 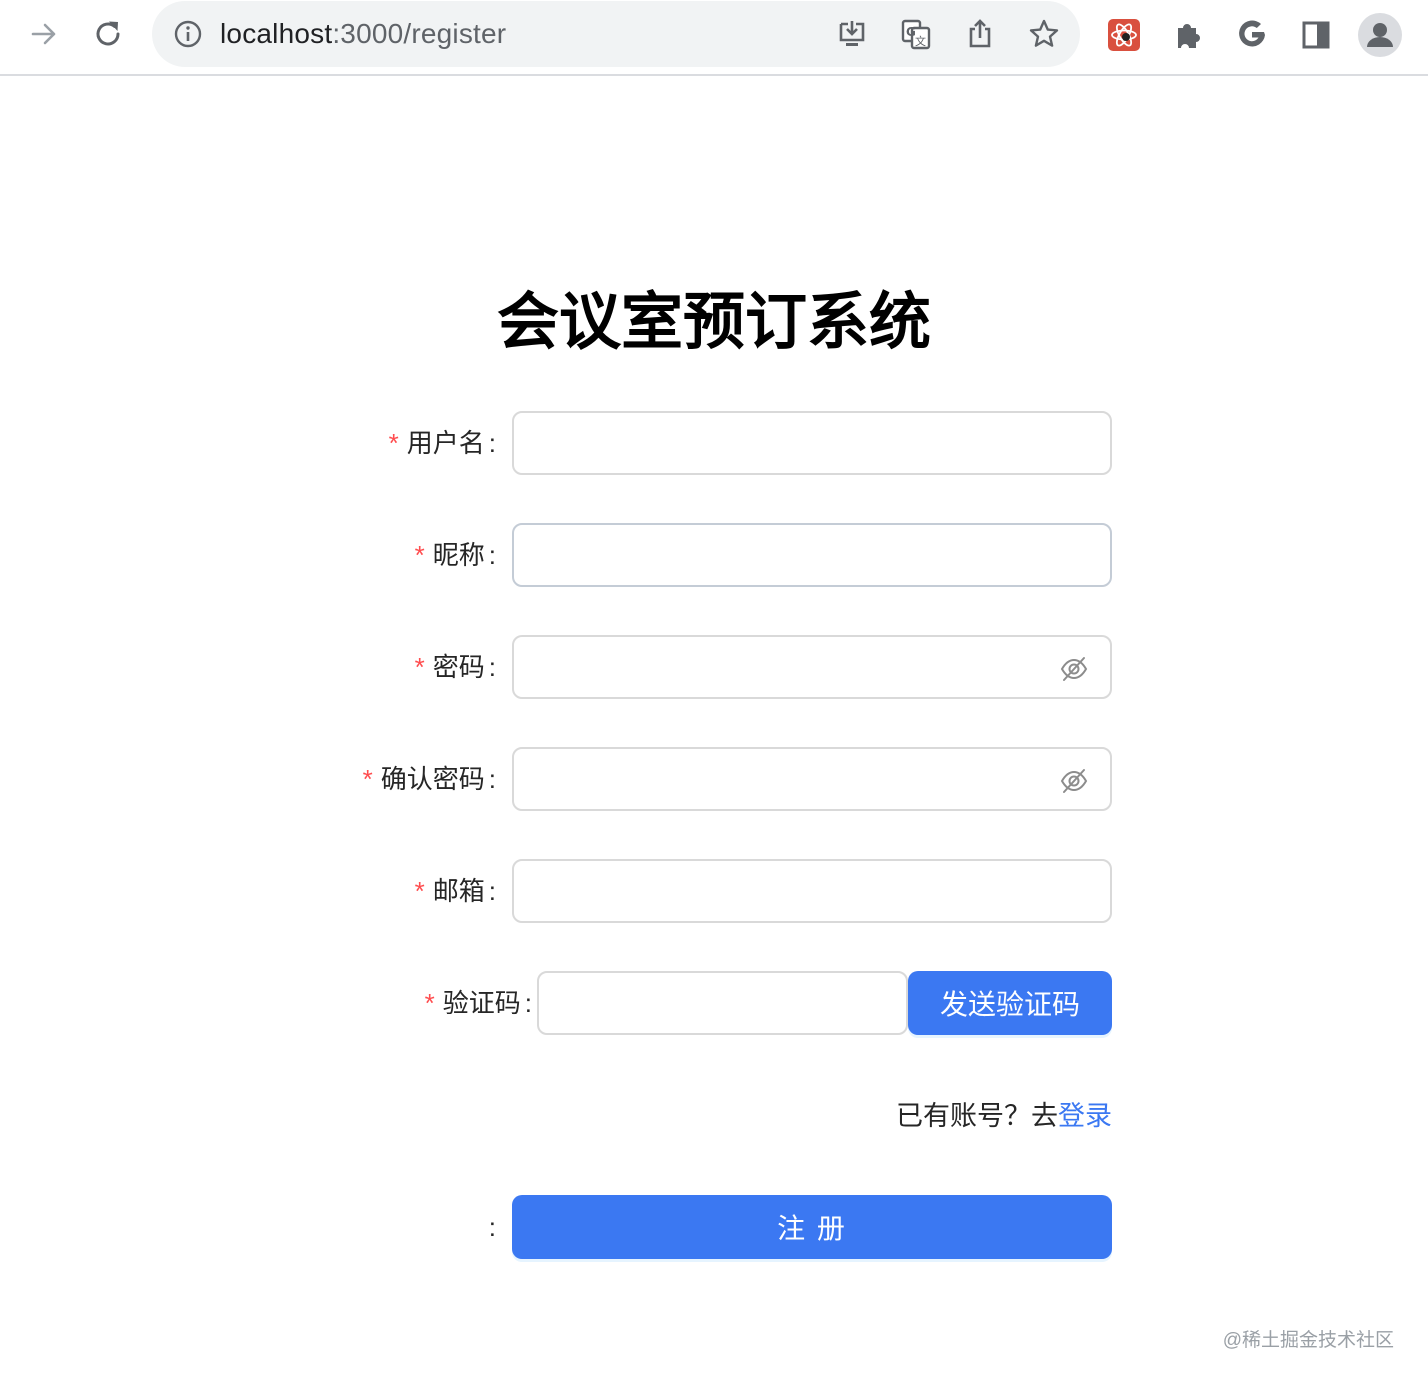 I want to click on svg-text: 文, so click(x=920, y=41).